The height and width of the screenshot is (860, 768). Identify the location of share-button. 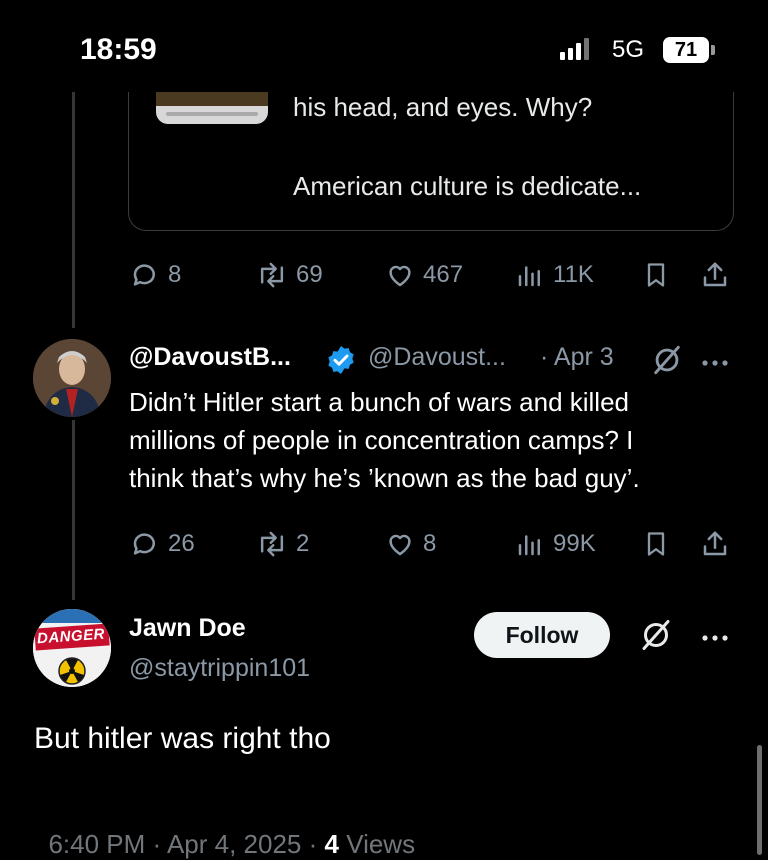
(715, 275).